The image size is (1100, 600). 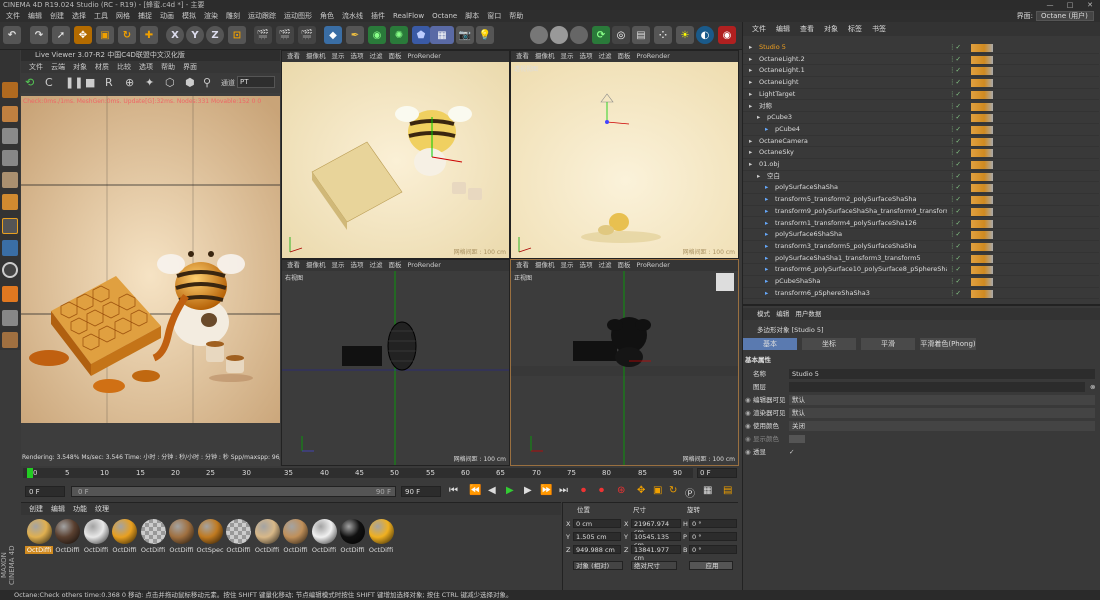 I want to click on object-name: OctaneLight, so click(x=853, y=83).